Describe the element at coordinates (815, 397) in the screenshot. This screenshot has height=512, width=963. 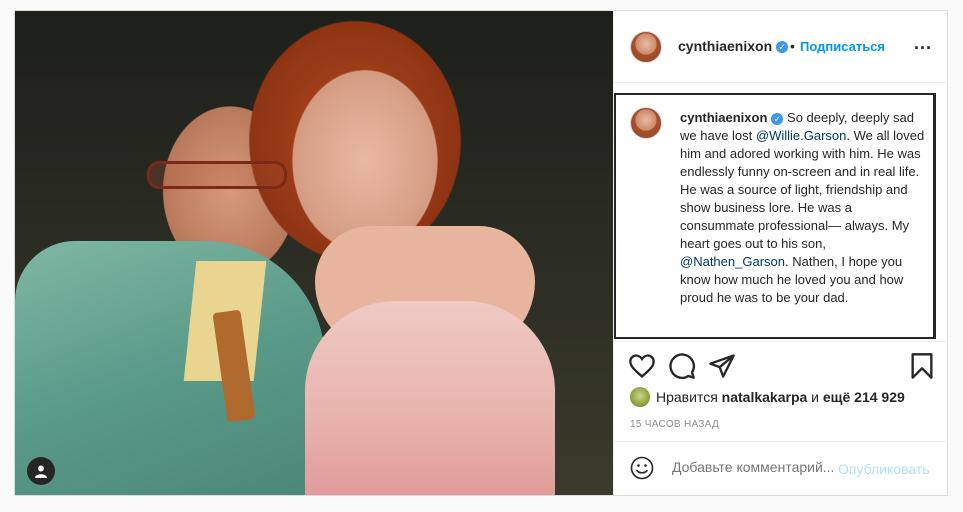
I see `likes-middle: и` at that location.